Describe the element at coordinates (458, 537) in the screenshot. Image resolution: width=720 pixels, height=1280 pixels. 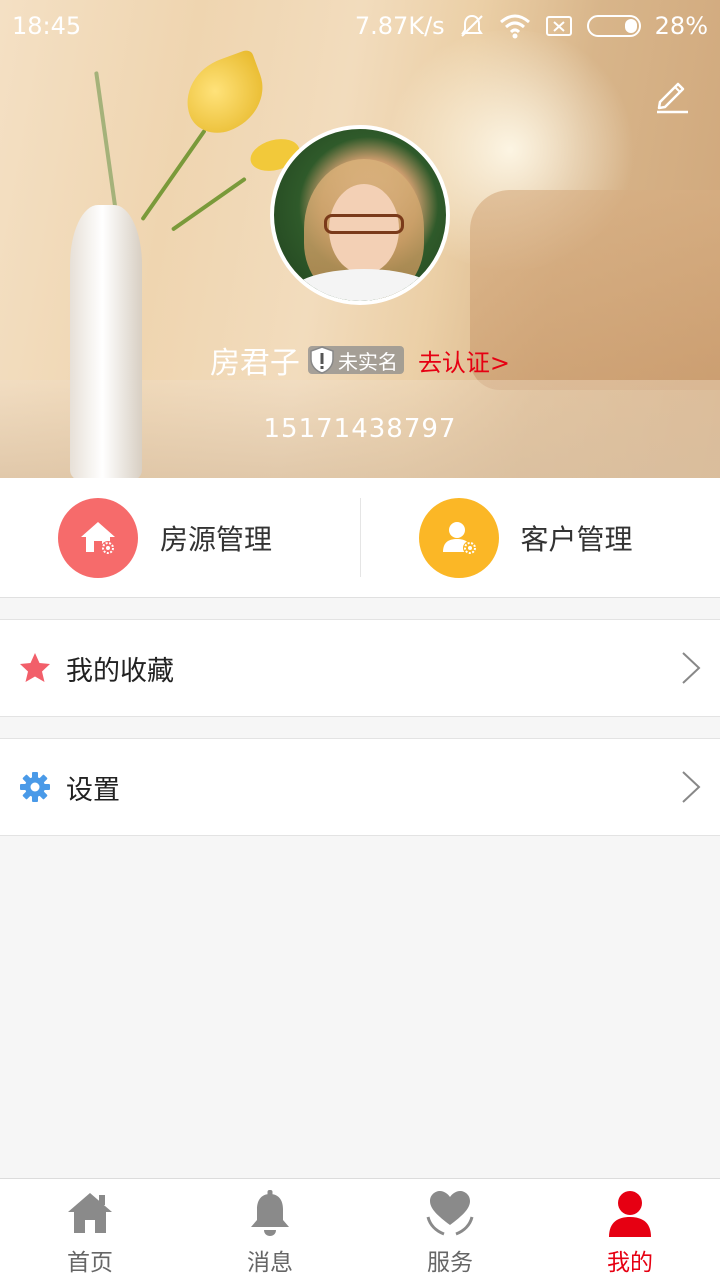
I see `person-gear-icon` at that location.